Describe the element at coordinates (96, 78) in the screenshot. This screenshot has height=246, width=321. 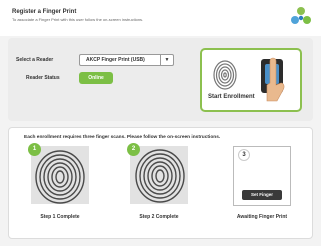
I see `reader-status-button: Online` at that location.